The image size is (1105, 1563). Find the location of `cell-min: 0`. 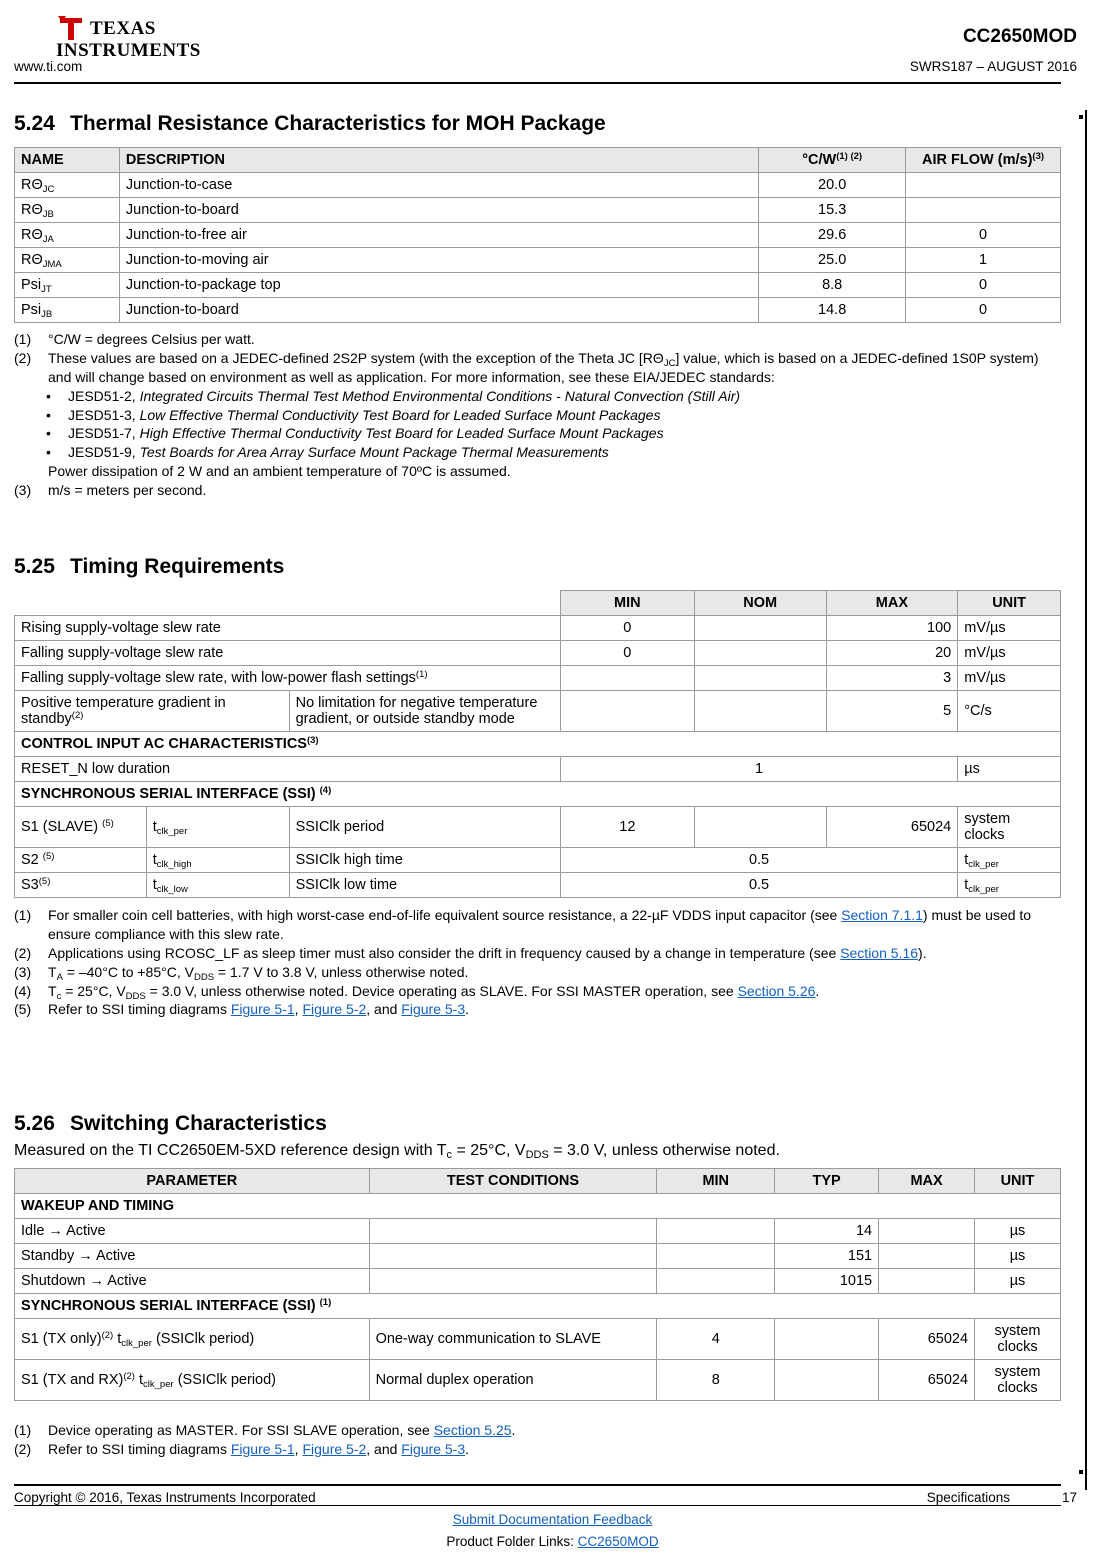

cell-min: 0 is located at coordinates (627, 653).